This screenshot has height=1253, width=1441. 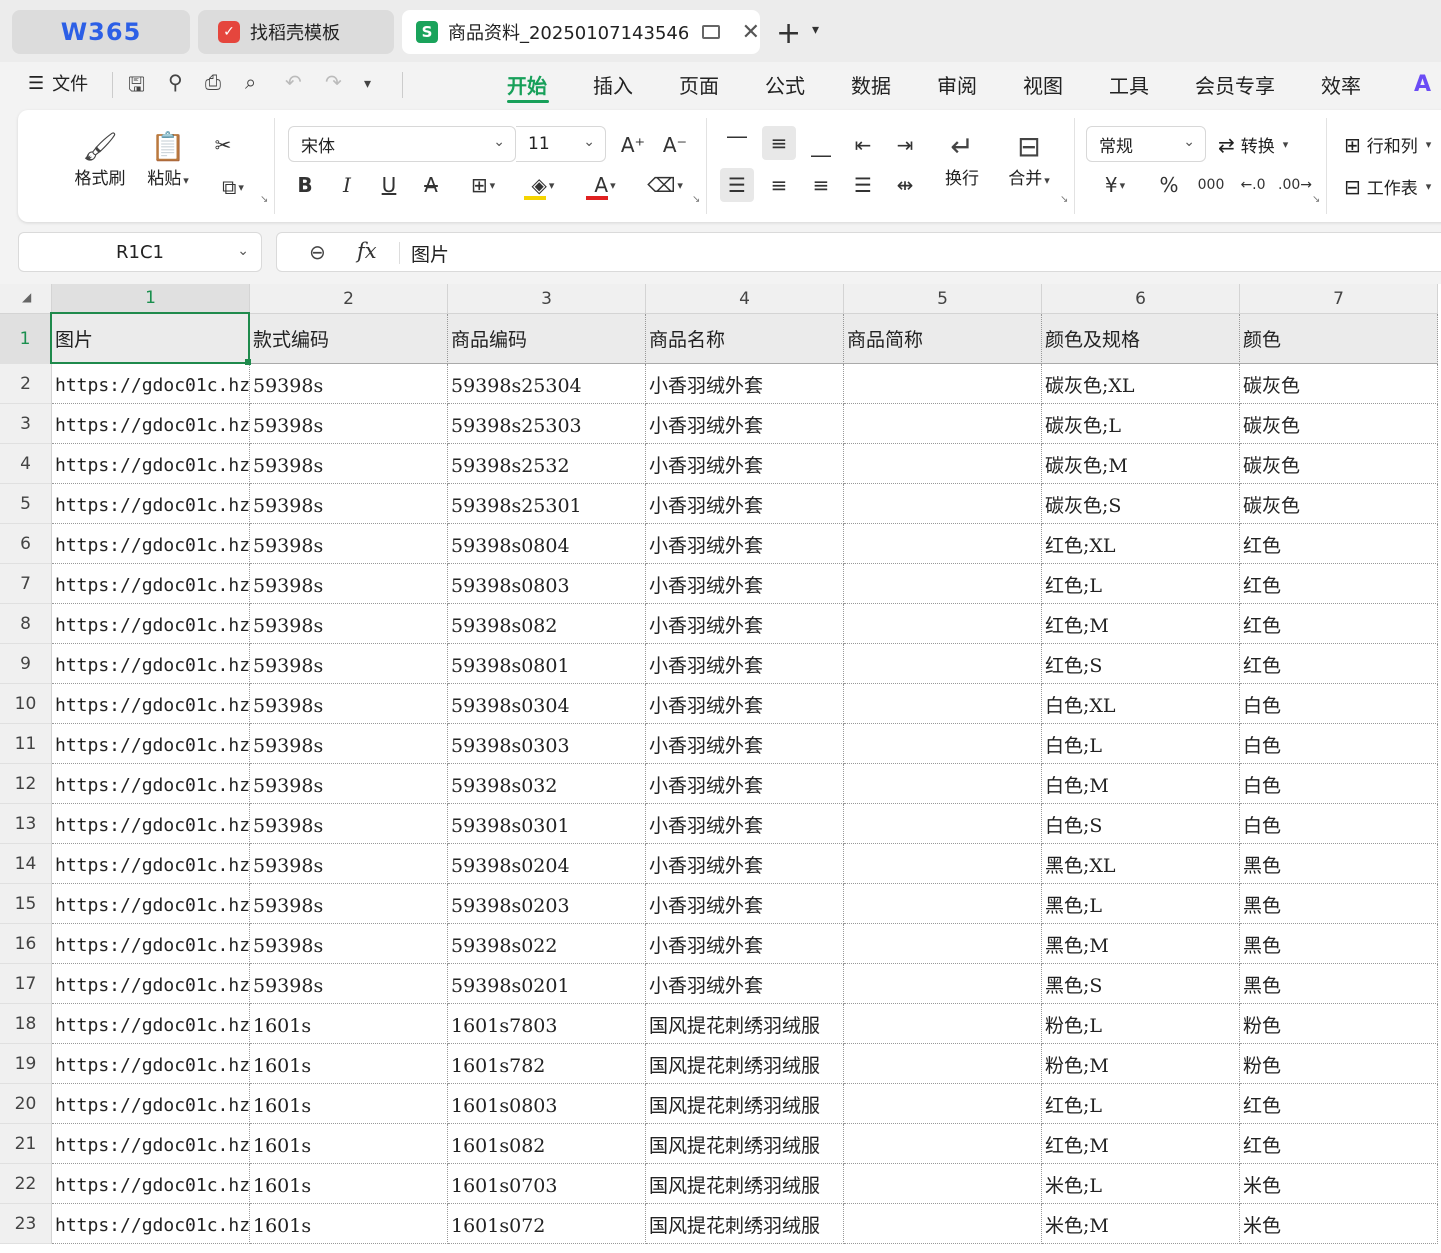 I want to click on decrease-decimal-icon: .00→, so click(x=1295, y=185).